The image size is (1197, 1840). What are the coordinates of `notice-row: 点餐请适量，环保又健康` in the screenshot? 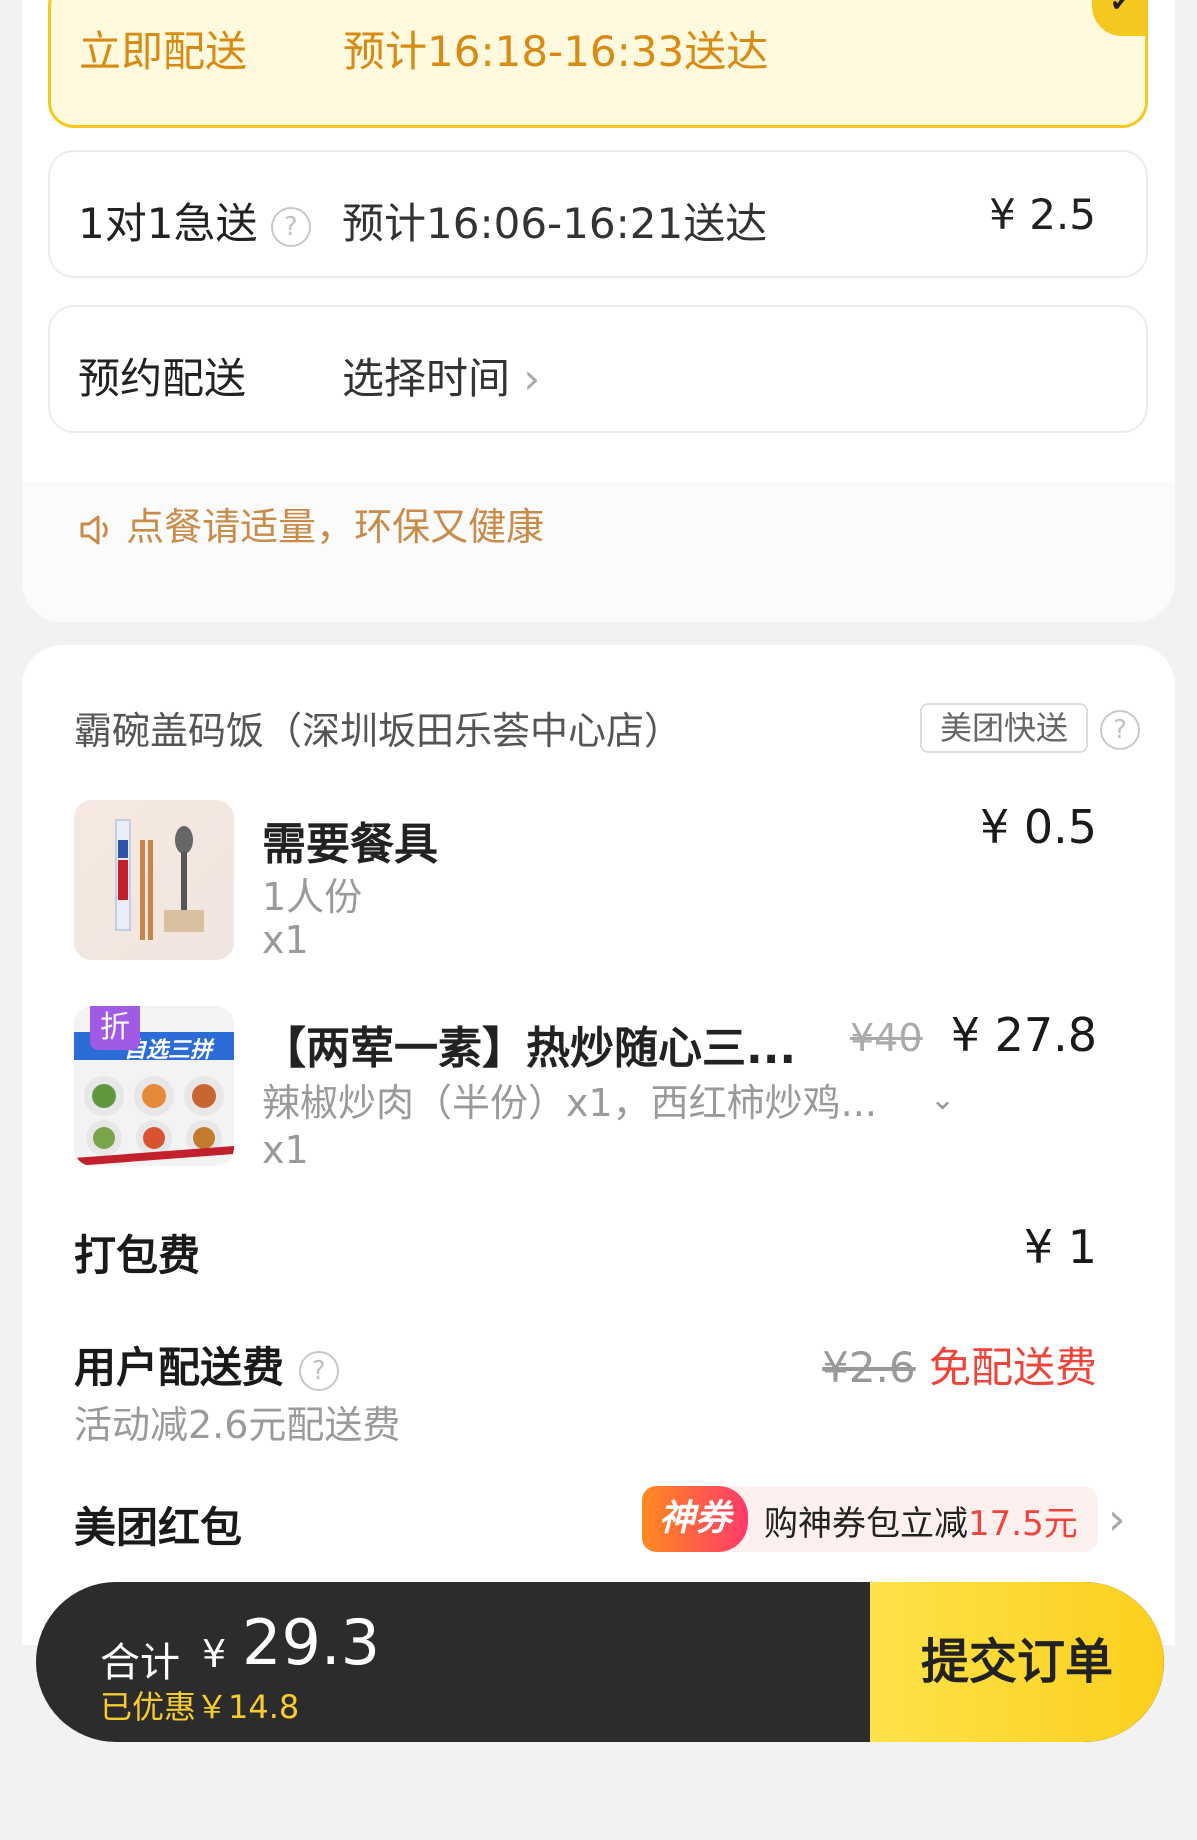 It's located at (310, 523).